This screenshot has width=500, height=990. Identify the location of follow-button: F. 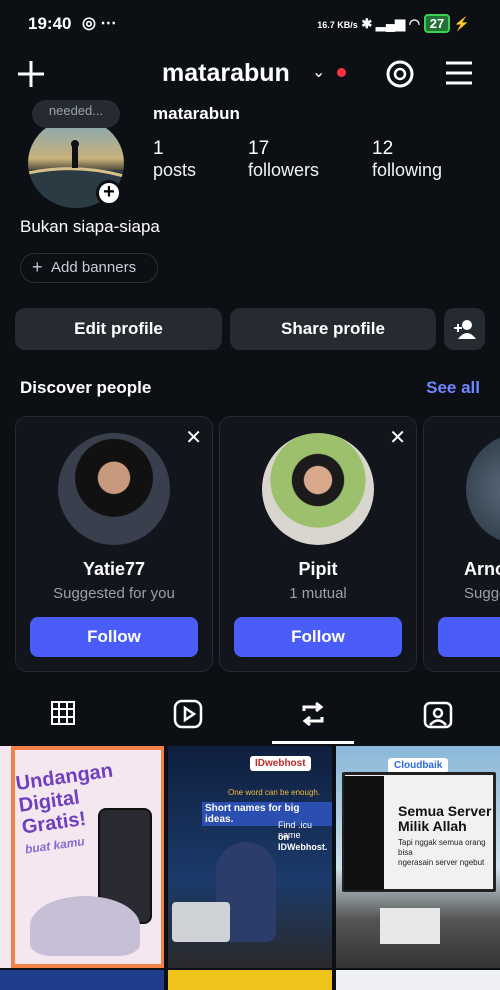
(469, 637).